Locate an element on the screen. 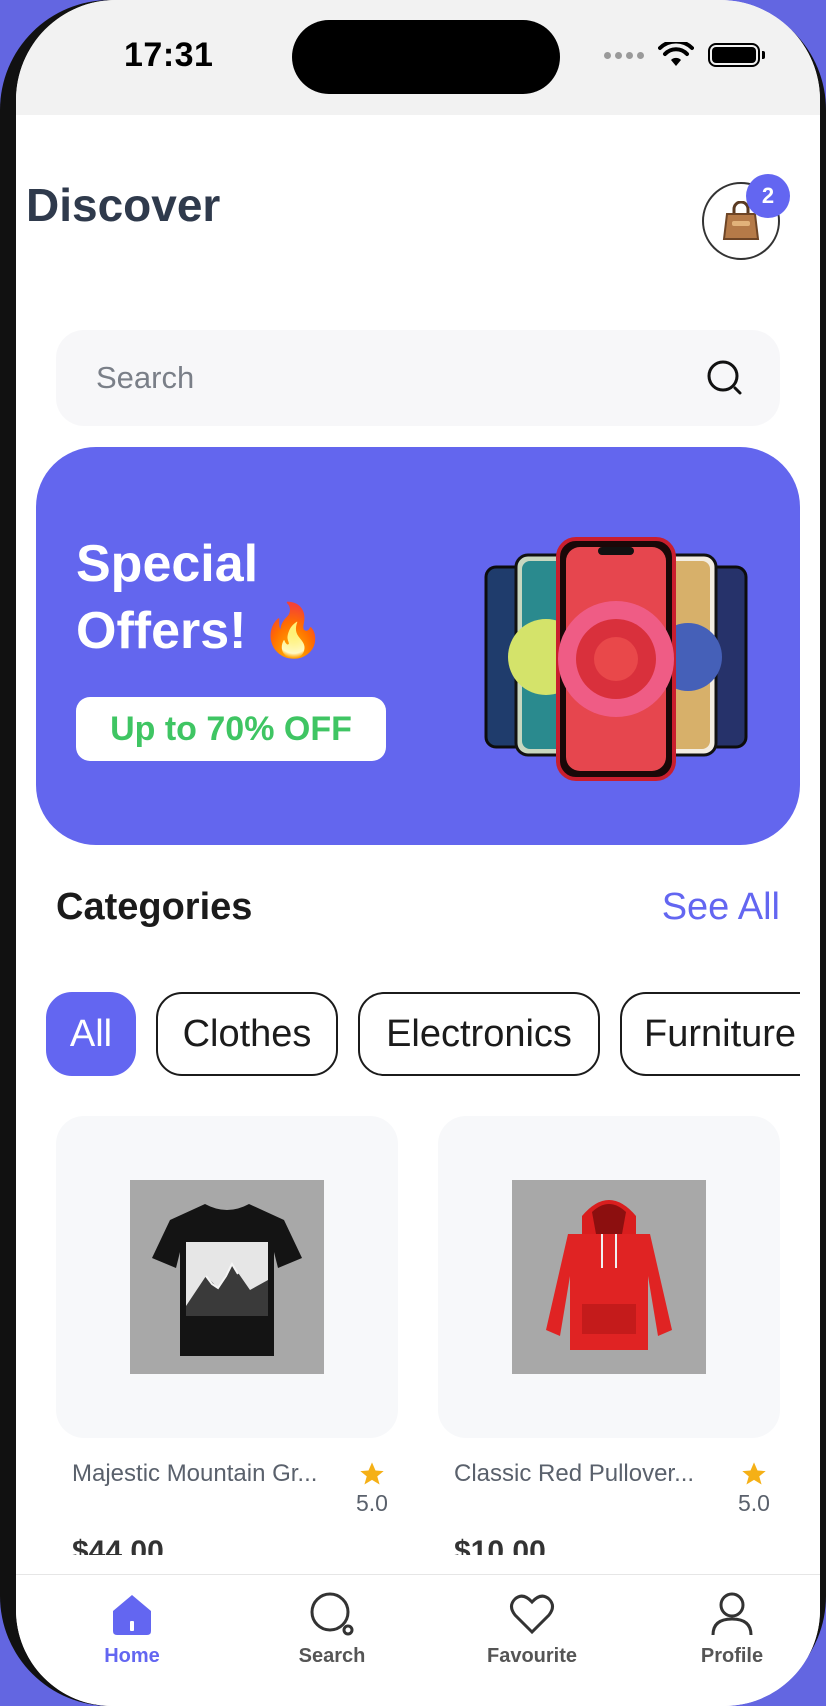  status-time: 17:31 is located at coordinates (169, 55).